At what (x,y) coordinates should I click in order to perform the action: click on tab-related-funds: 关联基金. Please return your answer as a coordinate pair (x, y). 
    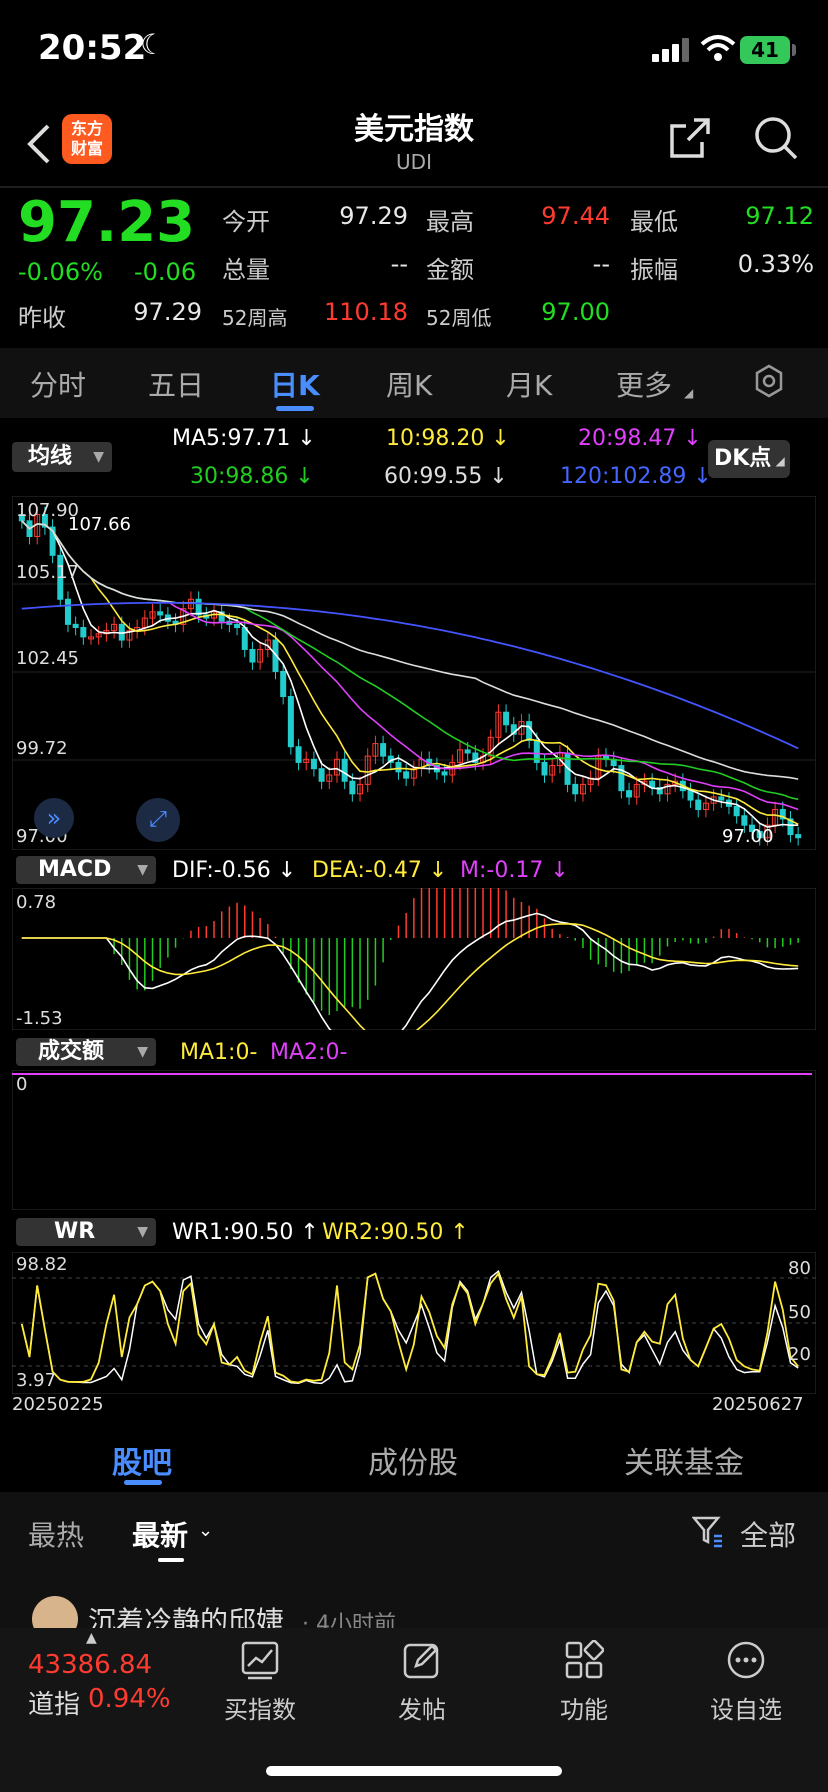
    Looking at the image, I should click on (684, 1460).